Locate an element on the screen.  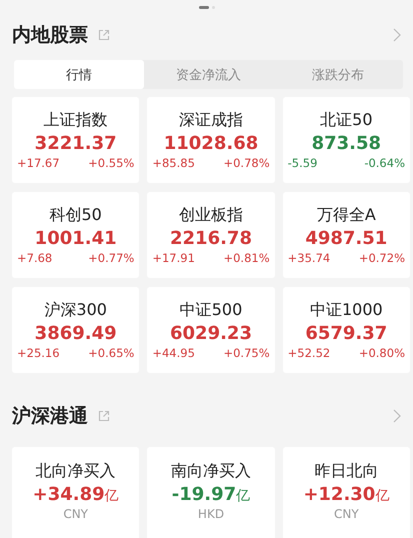
change-value: +52.52 is located at coordinates (309, 353).